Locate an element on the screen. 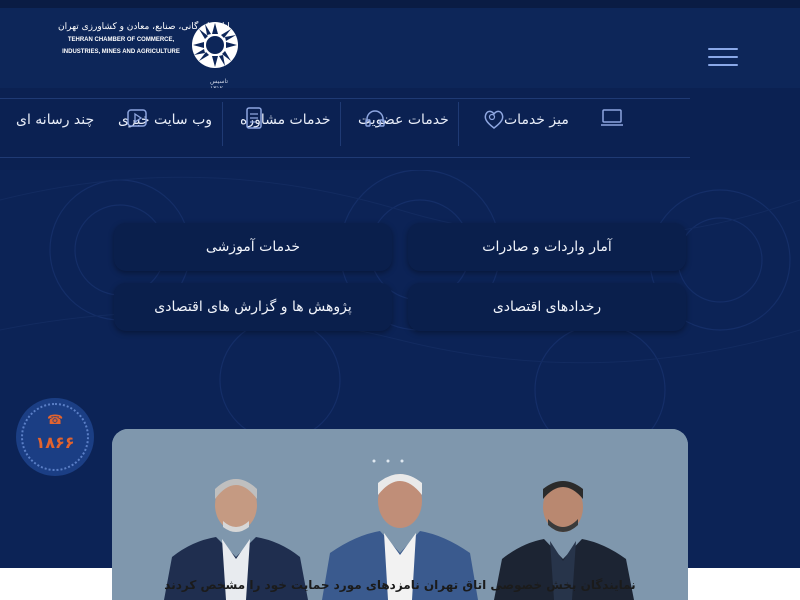  card-economic-events: رخدادهای اقتصادی is located at coordinates (547, 307).